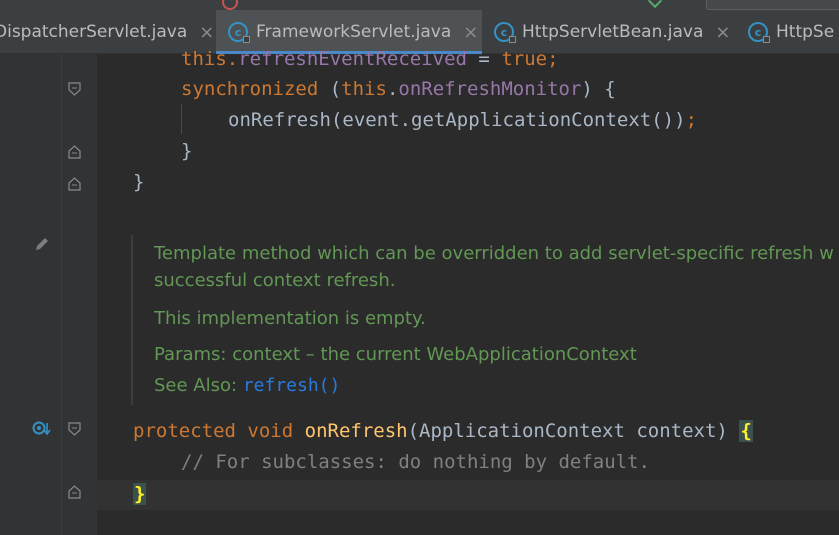 The width and height of the screenshot is (839, 535). What do you see at coordinates (275, 280) in the screenshot?
I see `doc-description: successful context refresh.` at bounding box center [275, 280].